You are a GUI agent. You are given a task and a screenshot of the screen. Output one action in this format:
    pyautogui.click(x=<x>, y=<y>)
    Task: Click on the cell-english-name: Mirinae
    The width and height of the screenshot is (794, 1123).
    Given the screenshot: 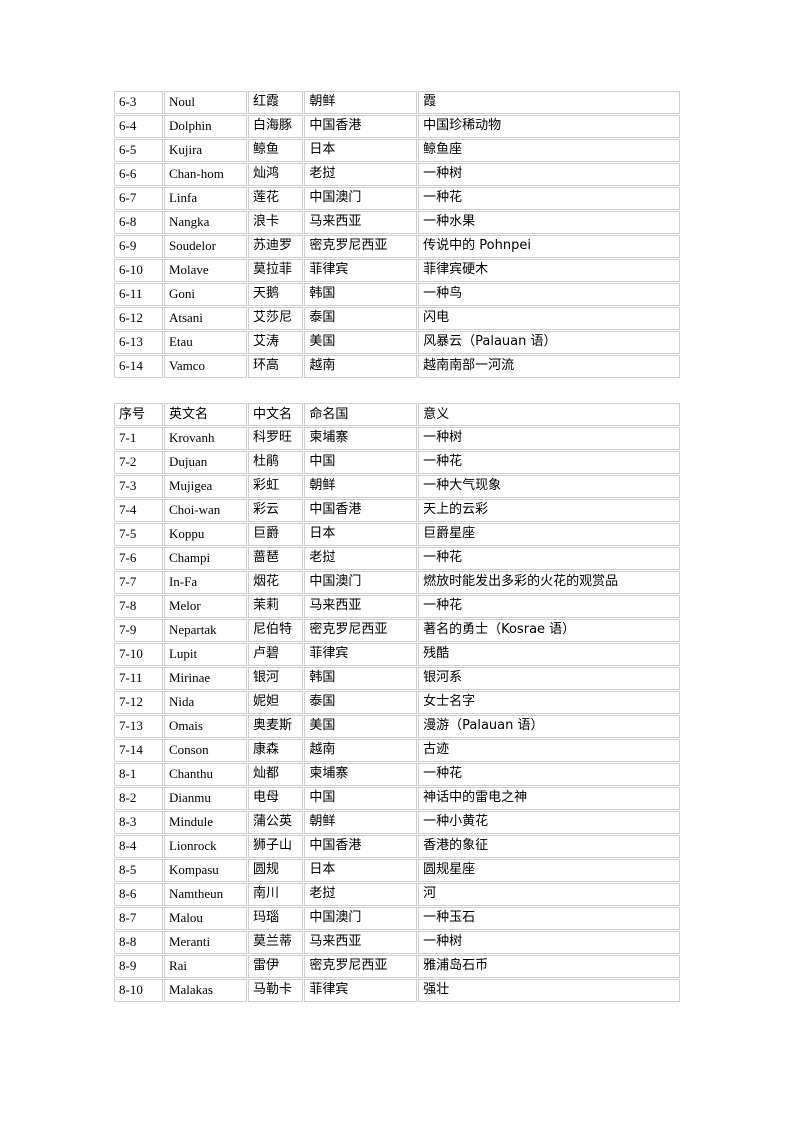 What is the action you would take?
    pyautogui.click(x=205, y=678)
    